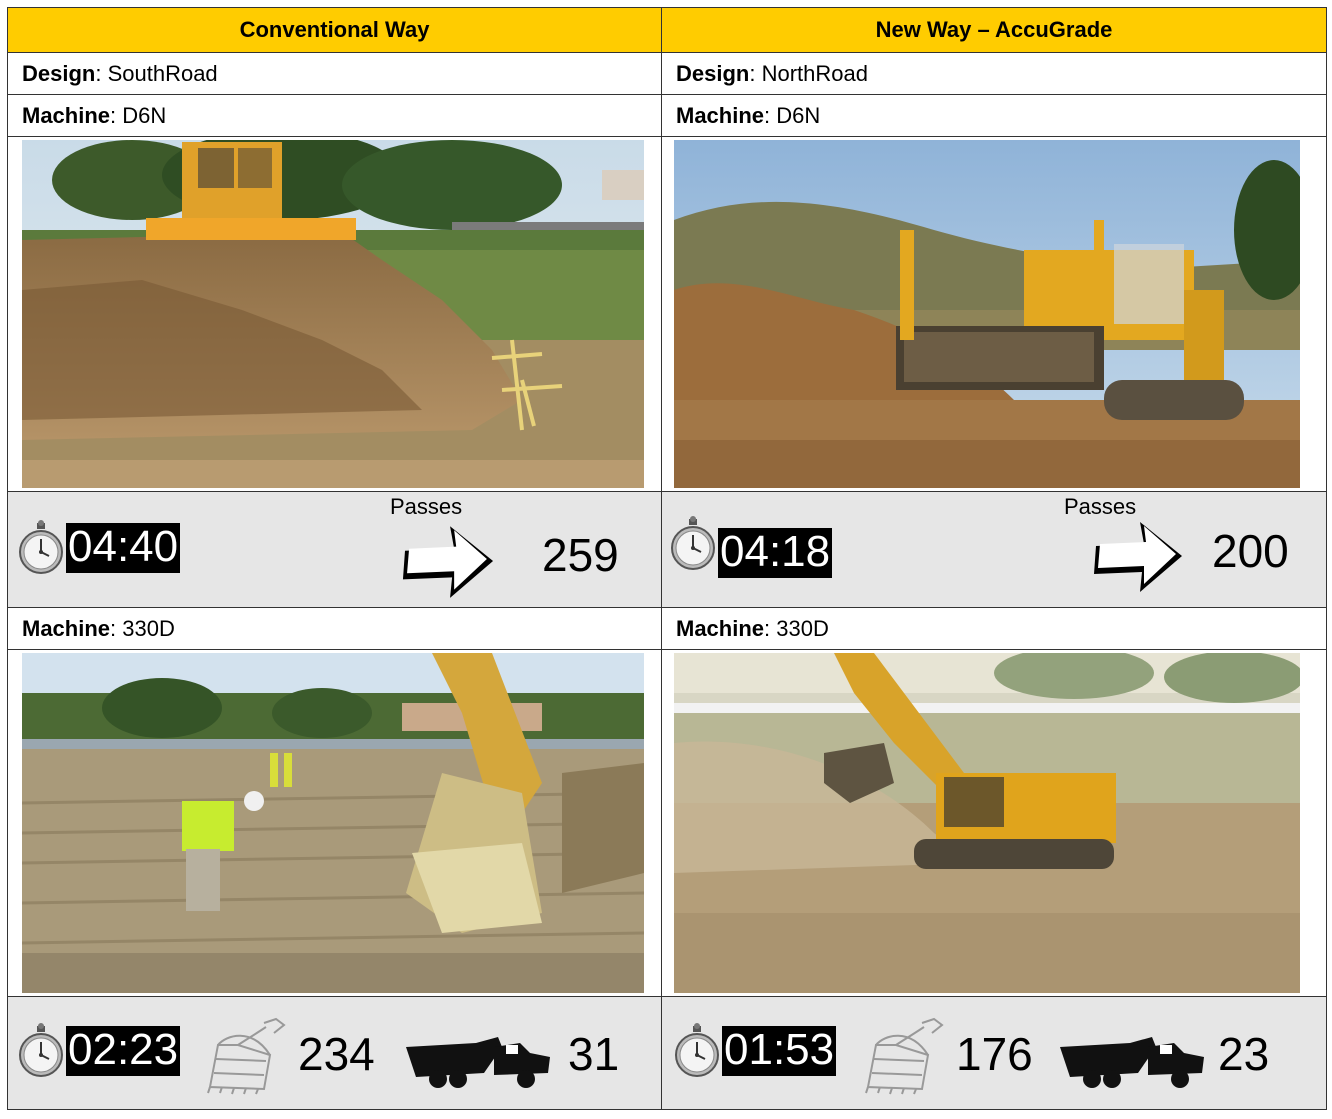 The height and width of the screenshot is (1119, 1332). What do you see at coordinates (994, 30) in the screenshot?
I see `header-accugrade: New Way – AccuGrade` at bounding box center [994, 30].